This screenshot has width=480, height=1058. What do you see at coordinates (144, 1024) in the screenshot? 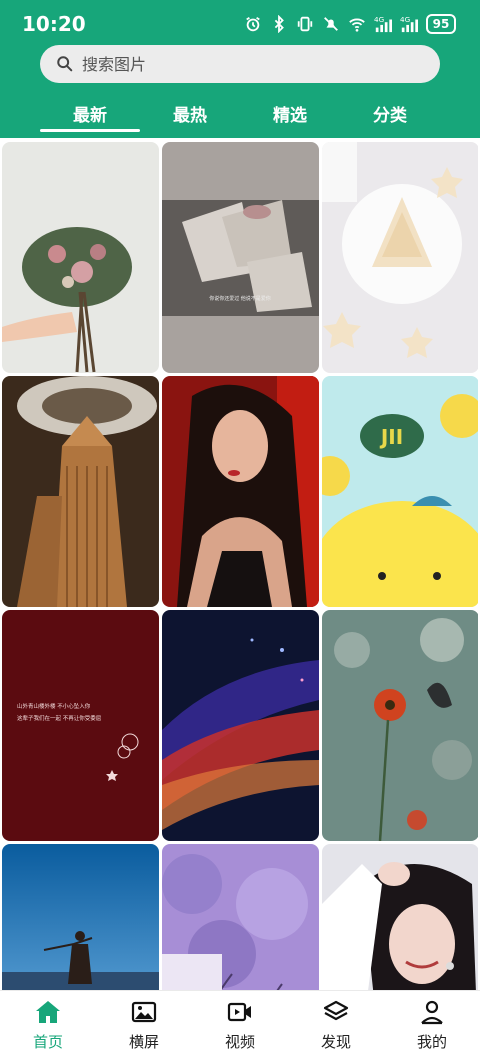
I see `nav-landscape: 横屏` at bounding box center [144, 1024].